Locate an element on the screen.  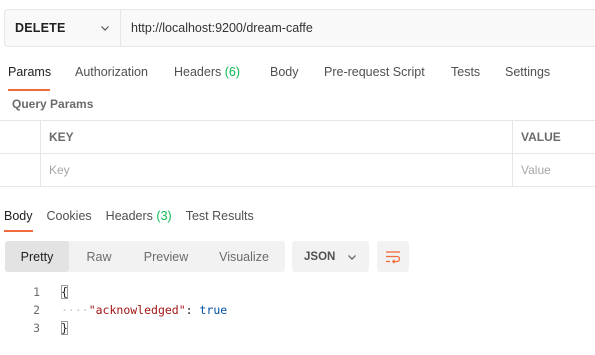
tab-authorization: Authorization is located at coordinates (108, 77).